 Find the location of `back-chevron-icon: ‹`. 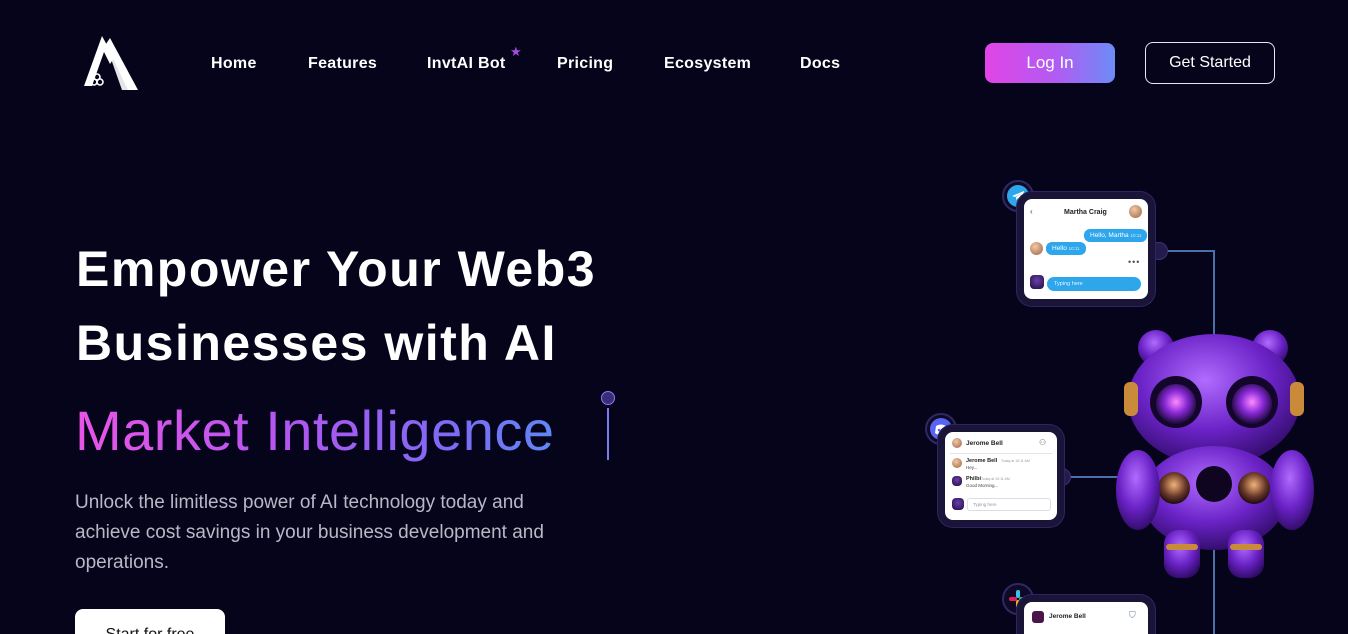

back-chevron-icon: ‹ is located at coordinates (1031, 211).